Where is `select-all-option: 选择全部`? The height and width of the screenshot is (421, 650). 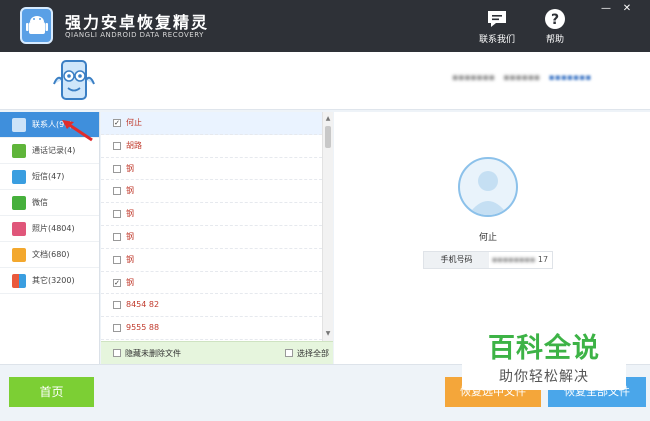 select-all-option: 选择全部 is located at coordinates (307, 353).